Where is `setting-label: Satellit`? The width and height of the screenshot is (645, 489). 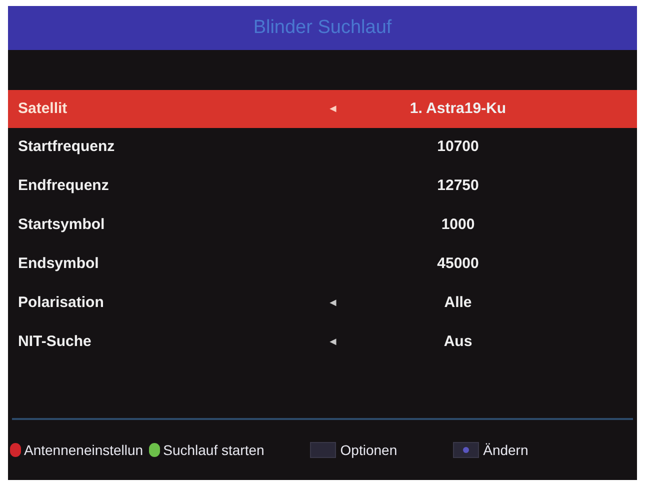
setting-label: Satellit is located at coordinates (42, 108).